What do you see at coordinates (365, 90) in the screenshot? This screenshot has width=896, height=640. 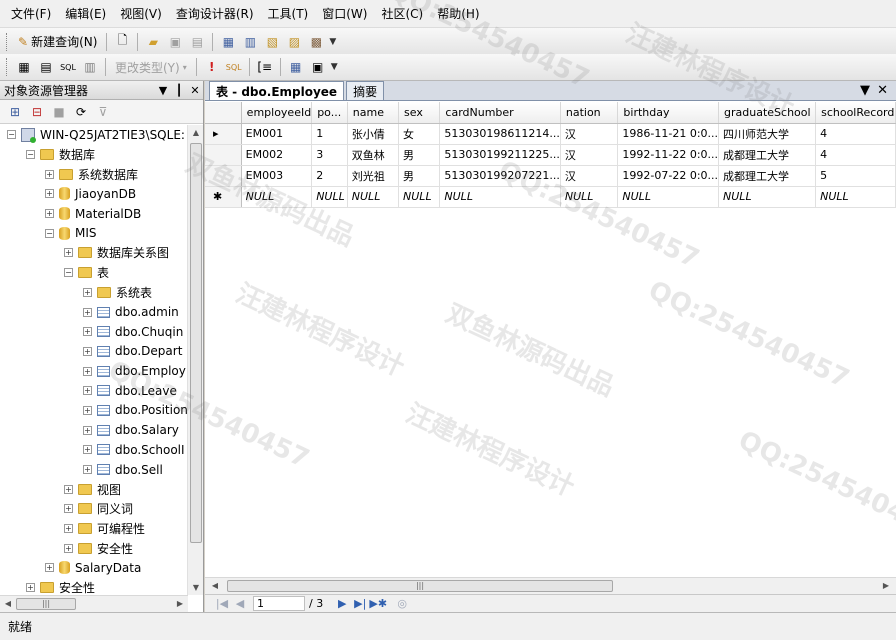 I see `document-tab: 摘要` at bounding box center [365, 90].